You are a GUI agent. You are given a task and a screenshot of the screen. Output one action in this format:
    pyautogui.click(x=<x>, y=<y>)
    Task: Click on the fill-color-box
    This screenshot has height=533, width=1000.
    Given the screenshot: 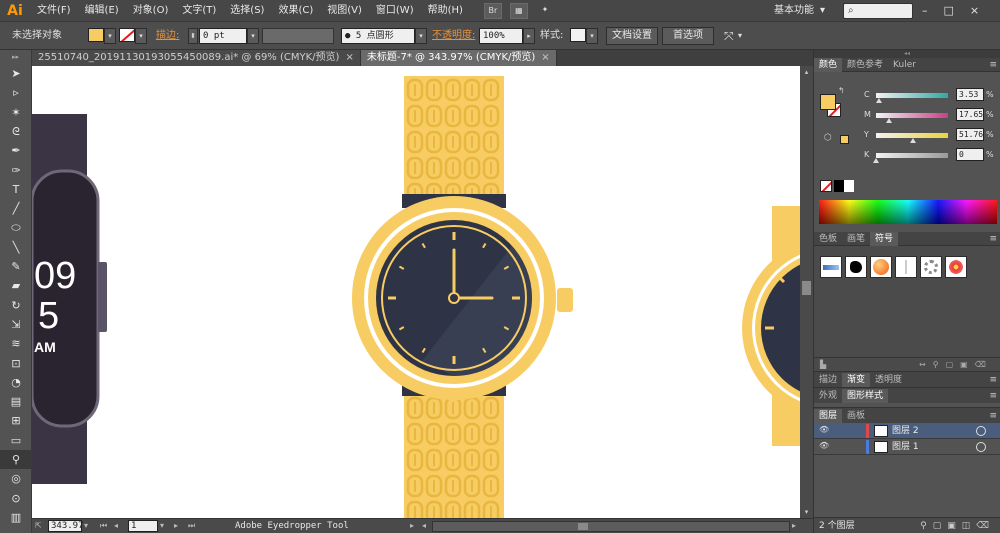 What is the action you would take?
    pyautogui.click(x=828, y=102)
    